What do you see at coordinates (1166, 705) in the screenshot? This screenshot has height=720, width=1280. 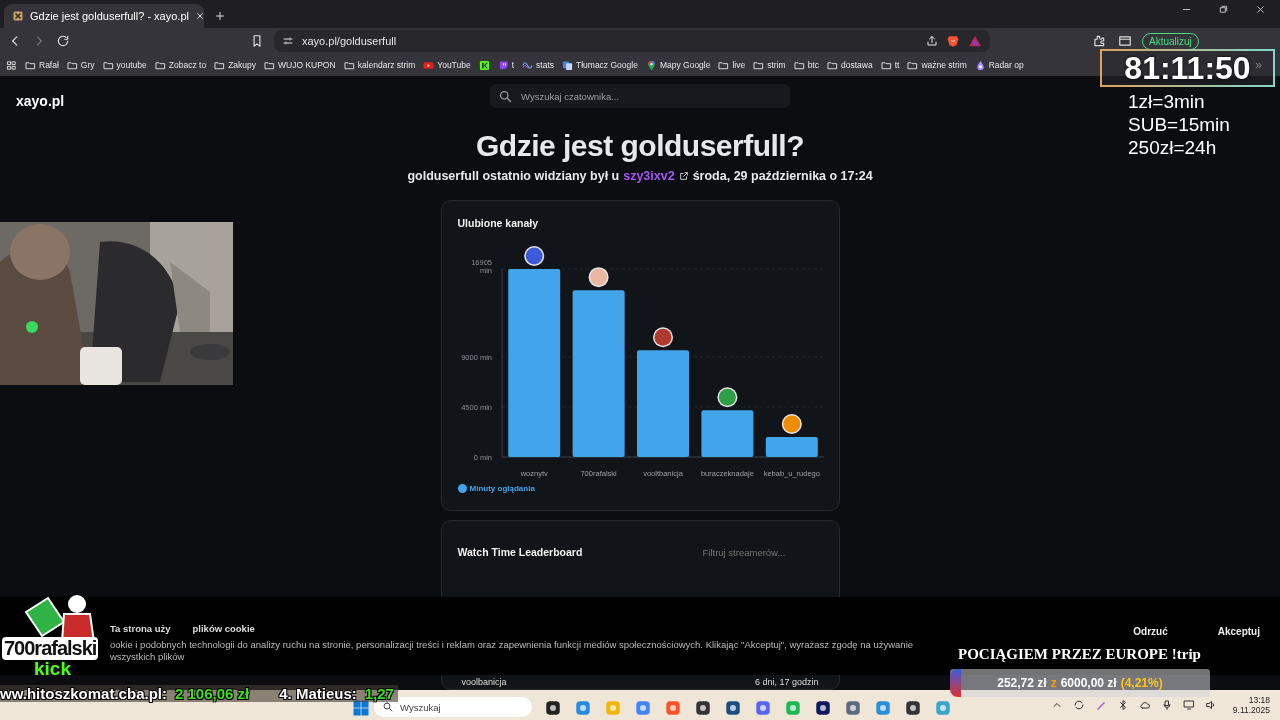 I see `microphone-icon` at bounding box center [1166, 705].